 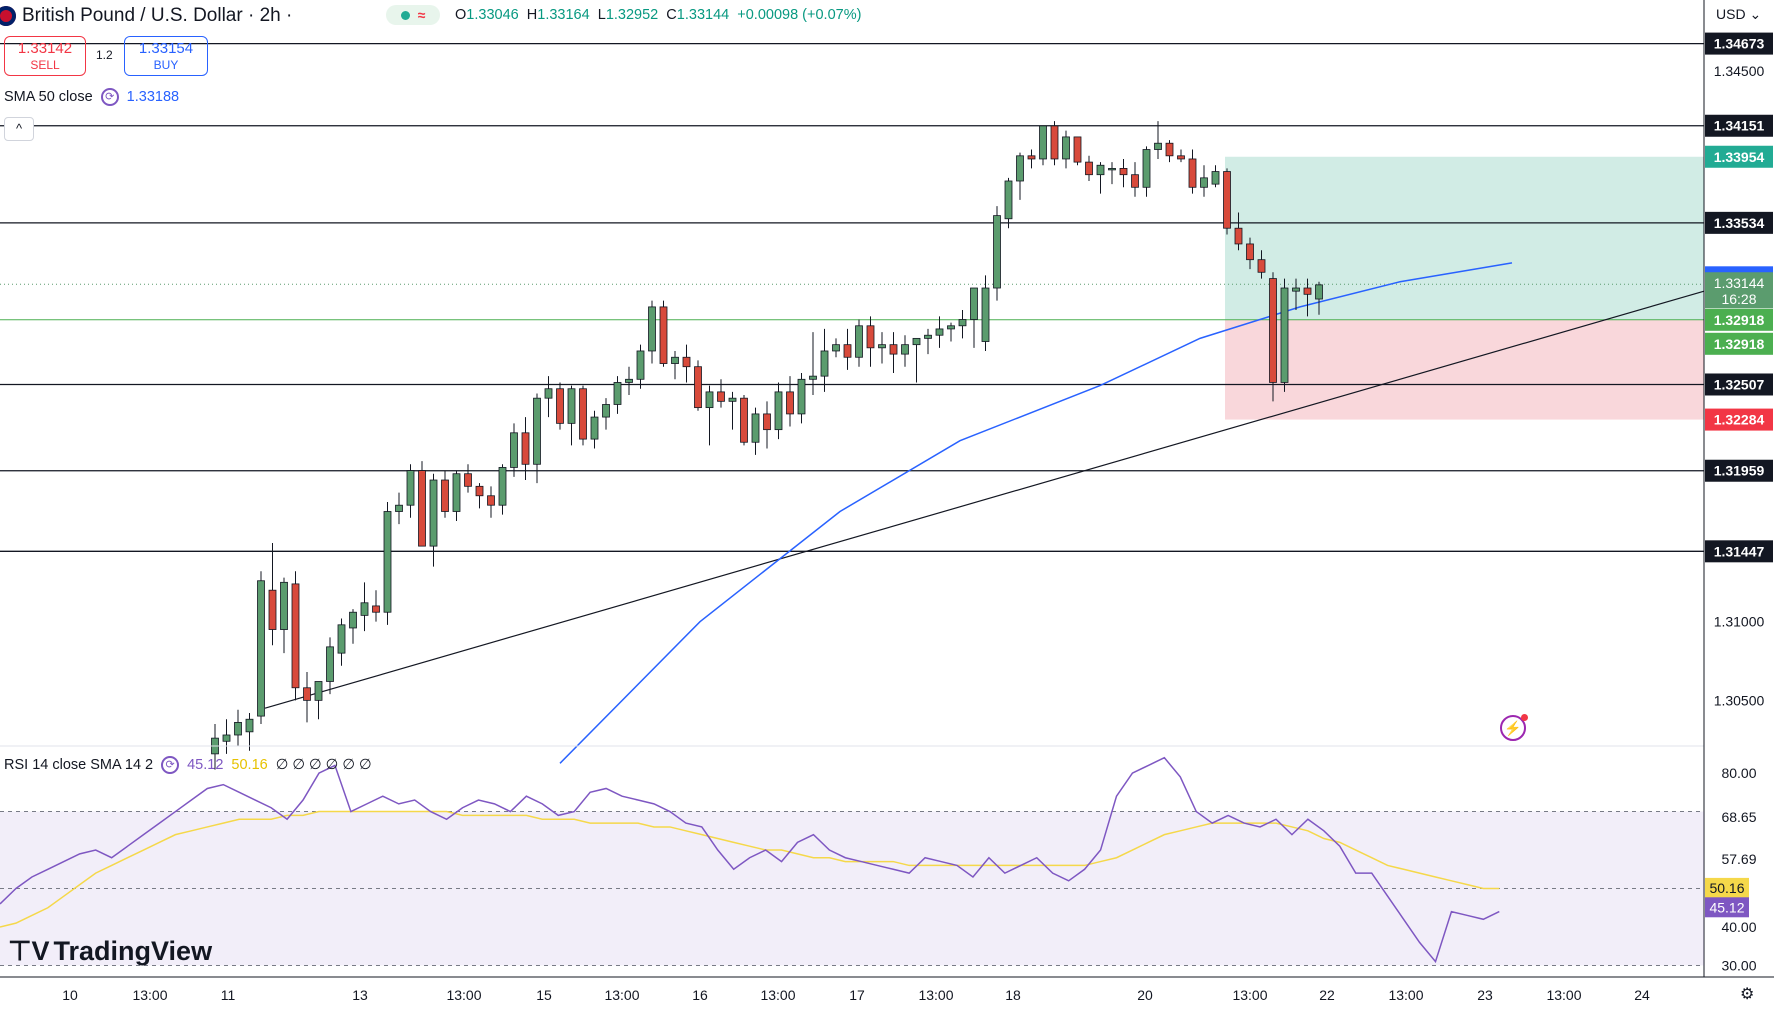 I want to click on tradingview-logo: ⊤V TradingView, so click(x=110, y=951).